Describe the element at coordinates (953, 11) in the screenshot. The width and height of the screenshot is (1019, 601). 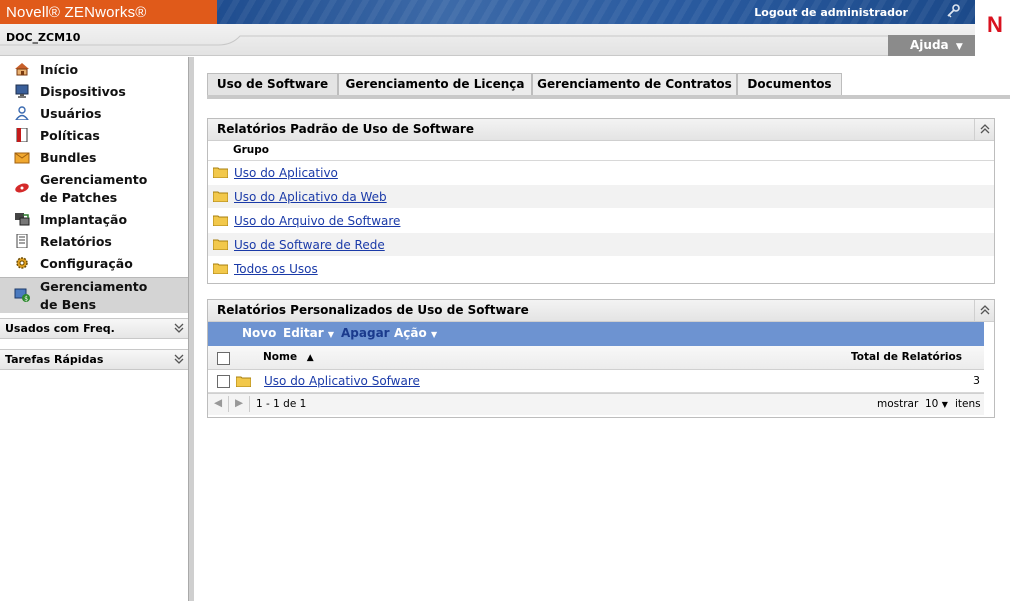
I see `key-icon` at that location.